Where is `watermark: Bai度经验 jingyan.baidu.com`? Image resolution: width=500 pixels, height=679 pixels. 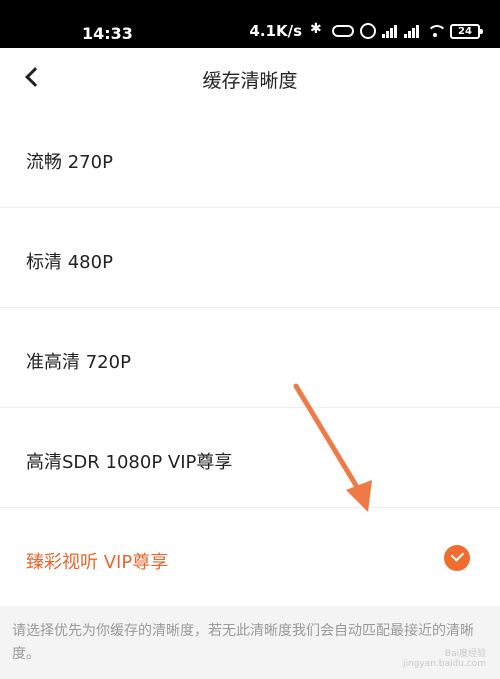
watermark: Bai度经验 jingyan.baidu.com is located at coordinates (444, 657).